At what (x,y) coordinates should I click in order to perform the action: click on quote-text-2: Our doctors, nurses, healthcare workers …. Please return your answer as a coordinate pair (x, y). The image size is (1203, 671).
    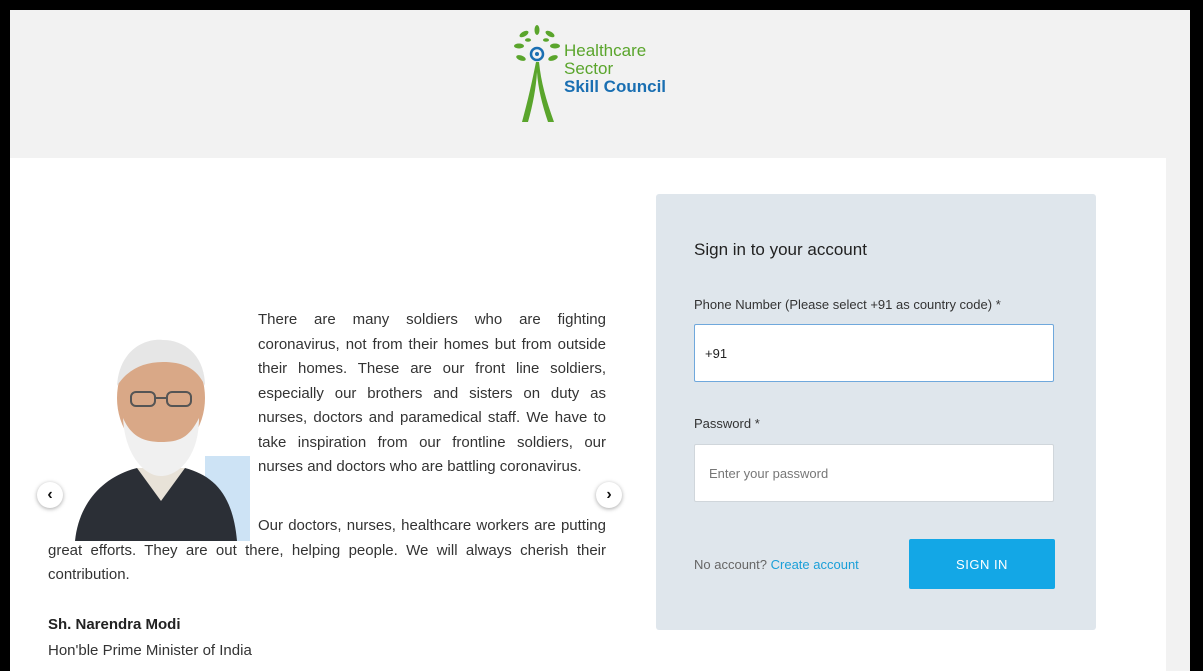
    Looking at the image, I should click on (327, 550).